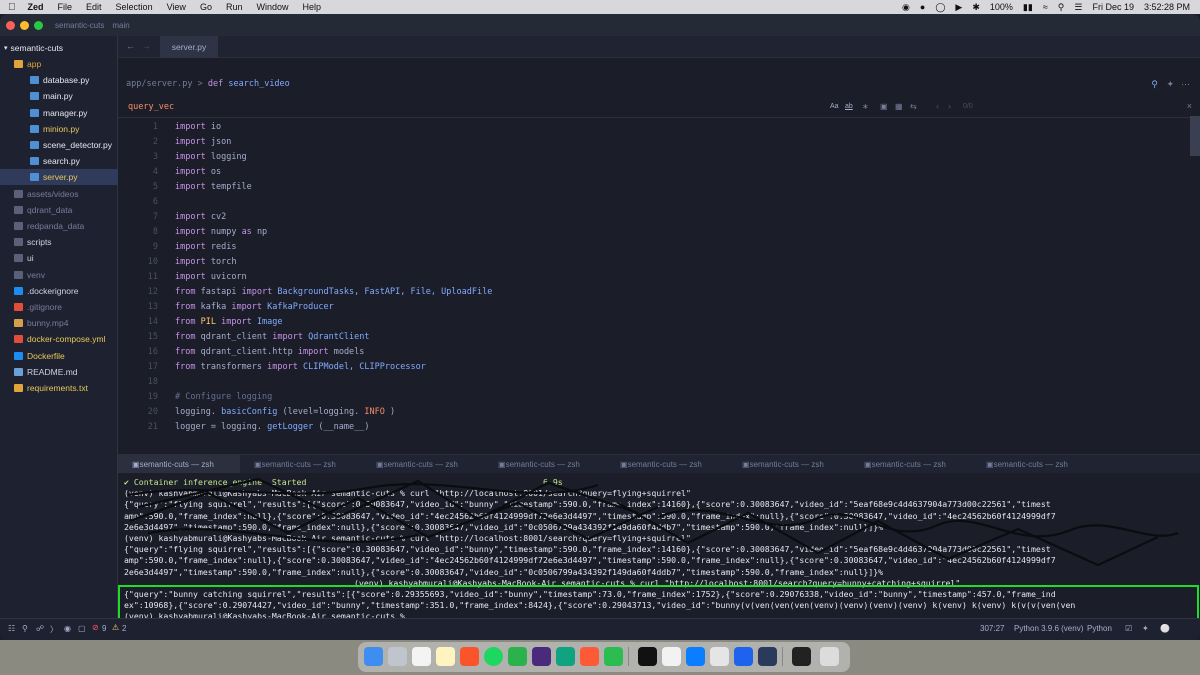 The image size is (1200, 675). Describe the element at coordinates (949, 106) in the screenshot. I see `next-match-icon: ›` at that location.